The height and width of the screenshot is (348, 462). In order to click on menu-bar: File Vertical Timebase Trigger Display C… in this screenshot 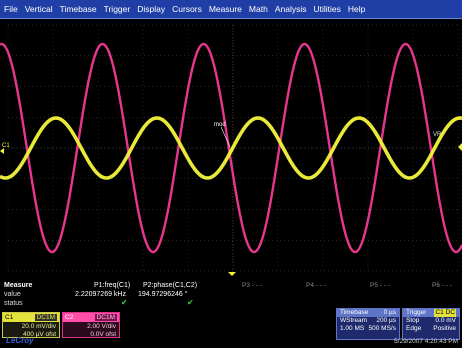, I will do `click(231, 9)`.